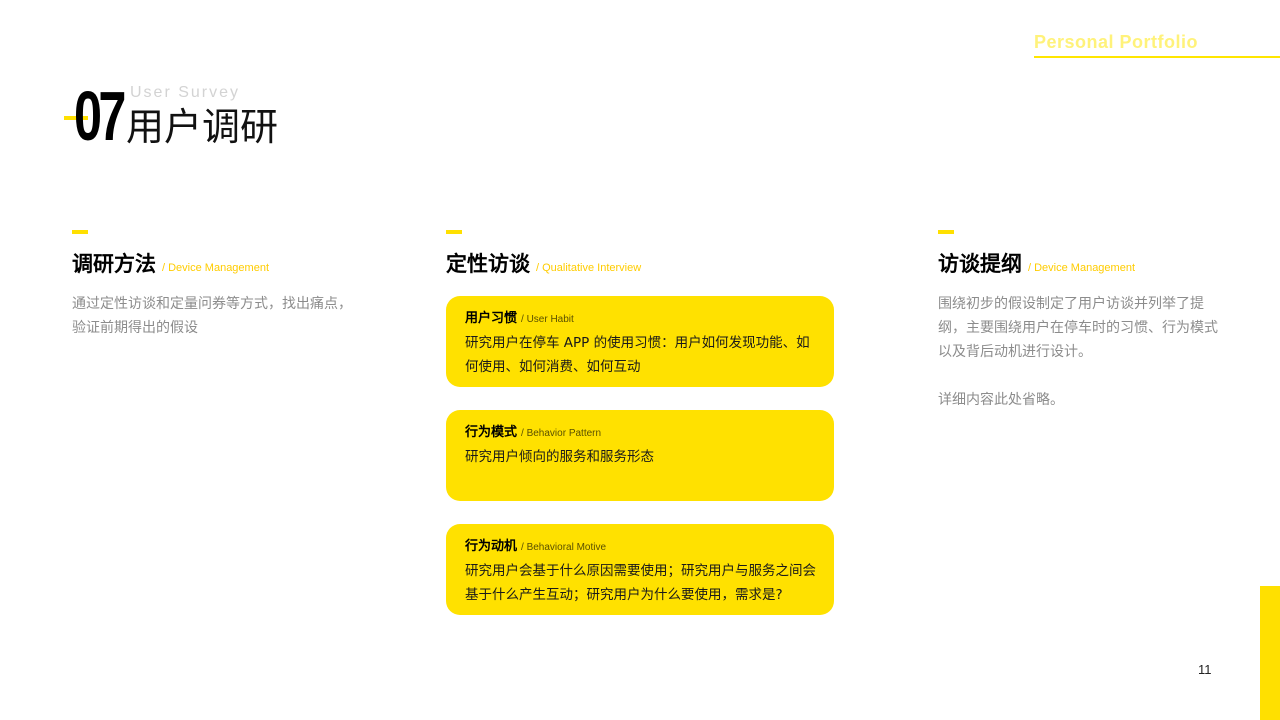 Image resolution: width=1280 pixels, height=720 pixels. Describe the element at coordinates (559, 457) in the screenshot. I see `card-body: 研究用户倾向的服务和服务形态` at that location.